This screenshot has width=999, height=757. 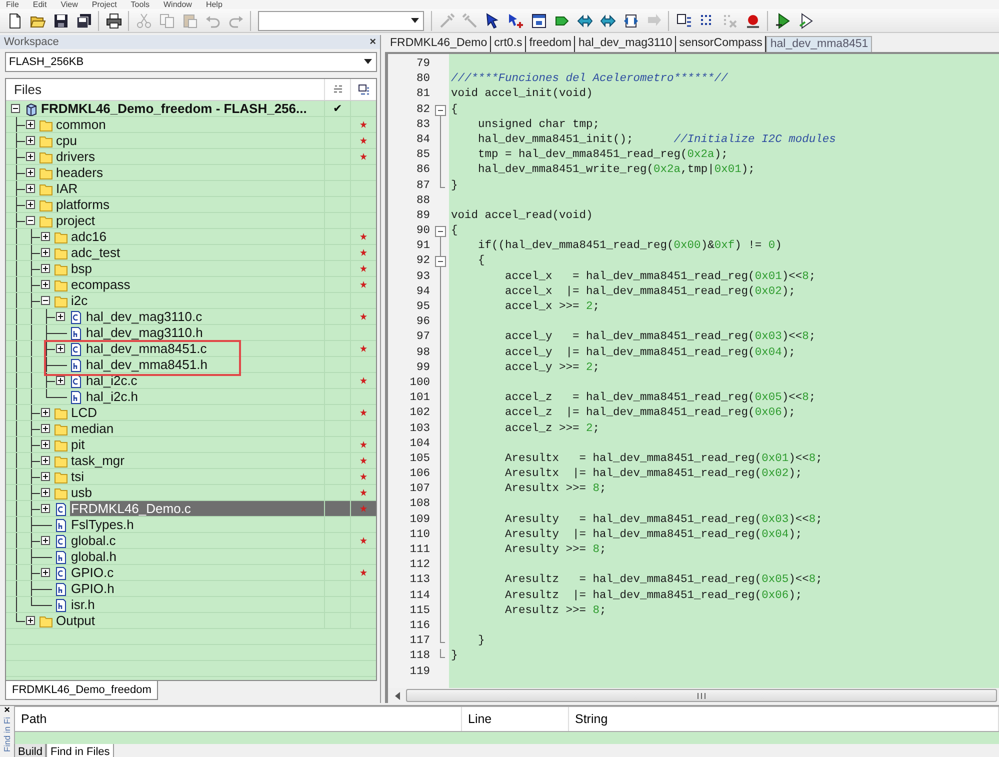 What do you see at coordinates (480, 719) in the screenshot?
I see `column-header: Line` at bounding box center [480, 719].